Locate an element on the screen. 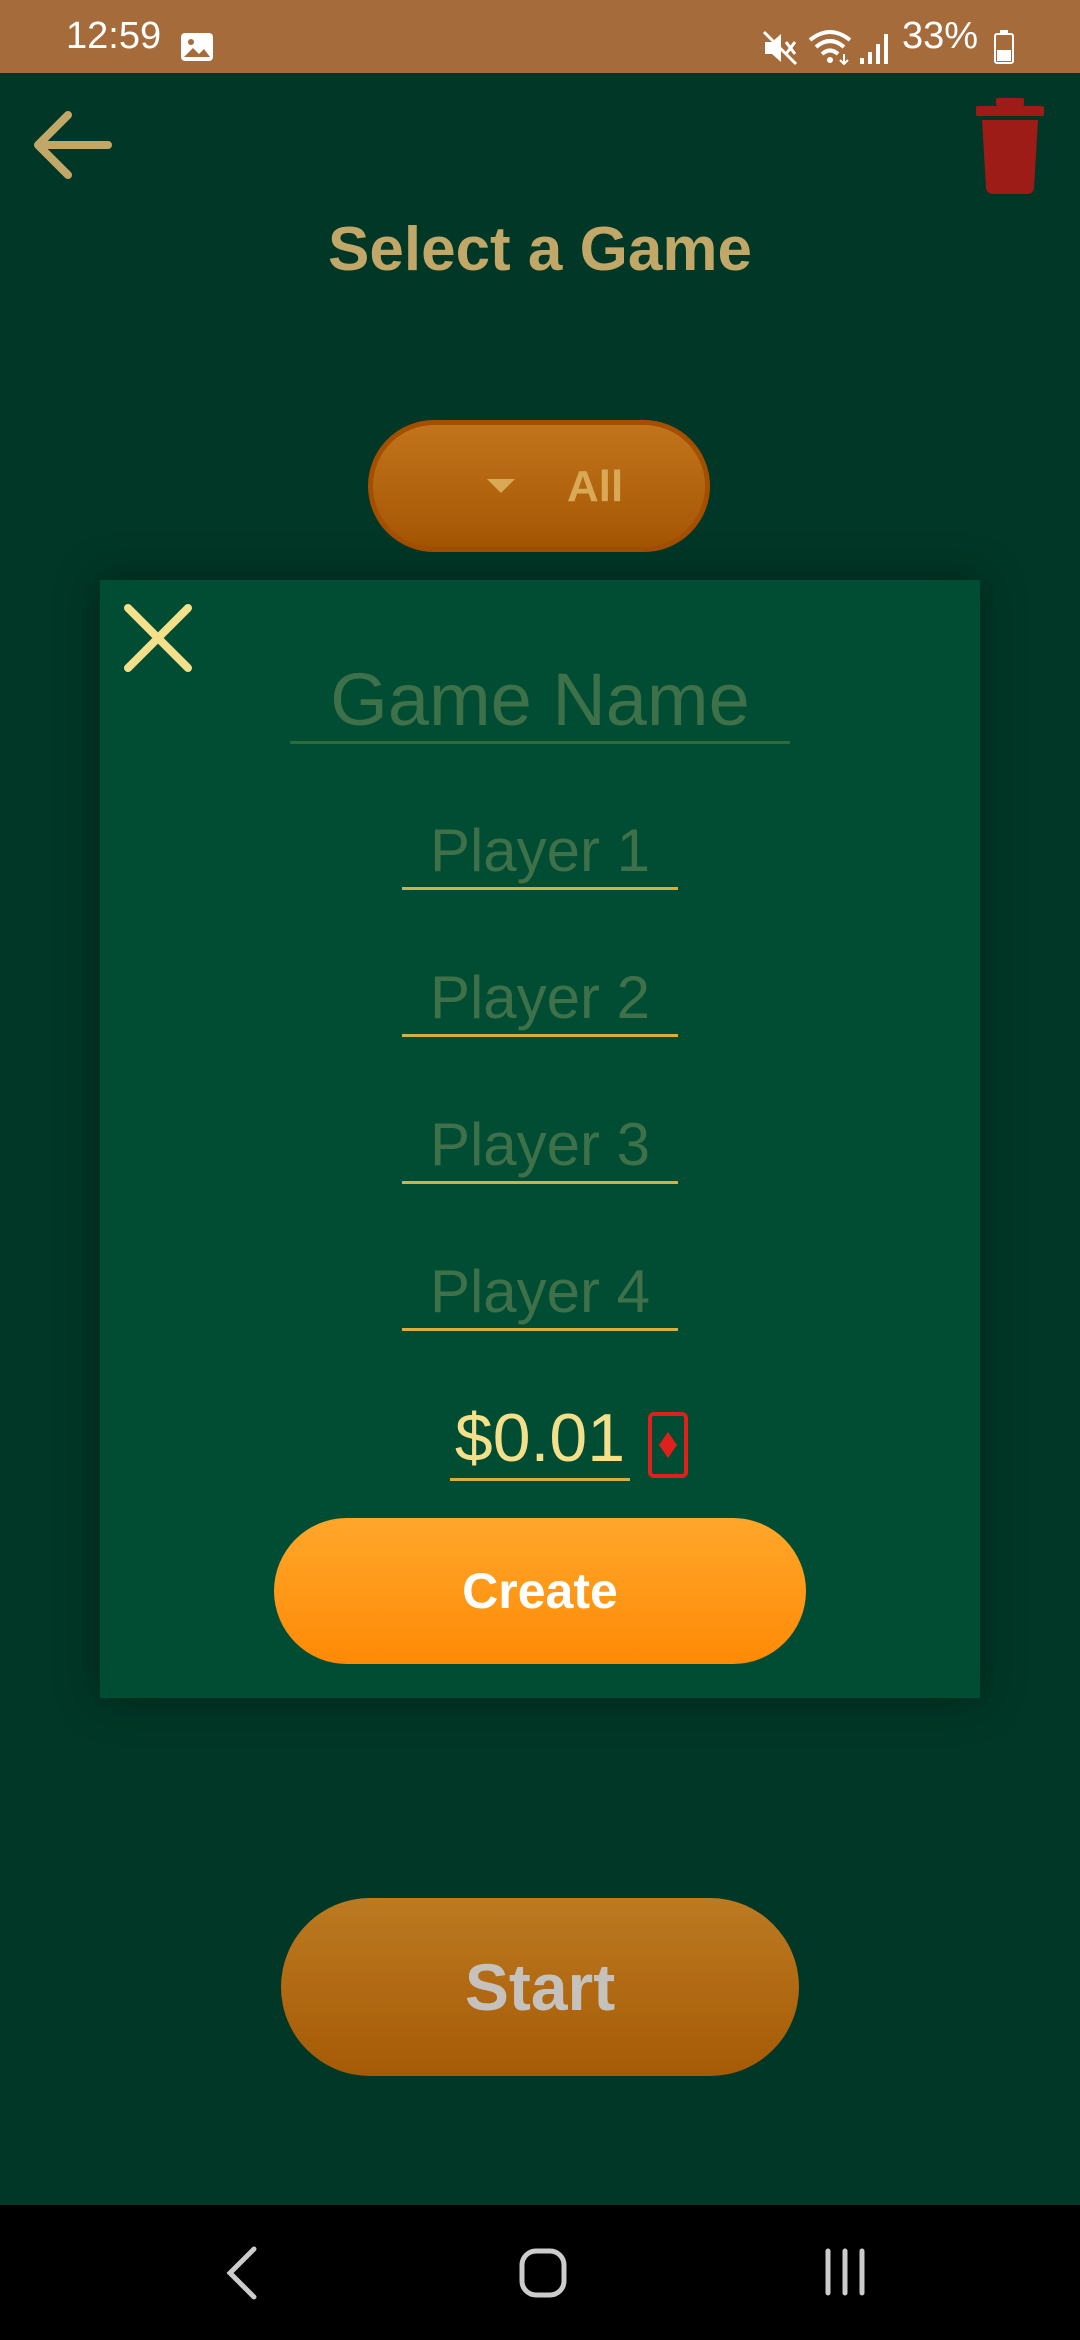  delete-button is located at coordinates (1010, 146).